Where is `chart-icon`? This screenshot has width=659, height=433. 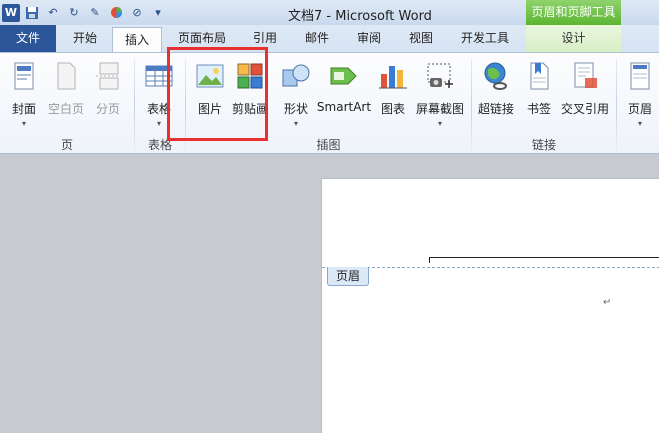 chart-icon is located at coordinates (393, 77).